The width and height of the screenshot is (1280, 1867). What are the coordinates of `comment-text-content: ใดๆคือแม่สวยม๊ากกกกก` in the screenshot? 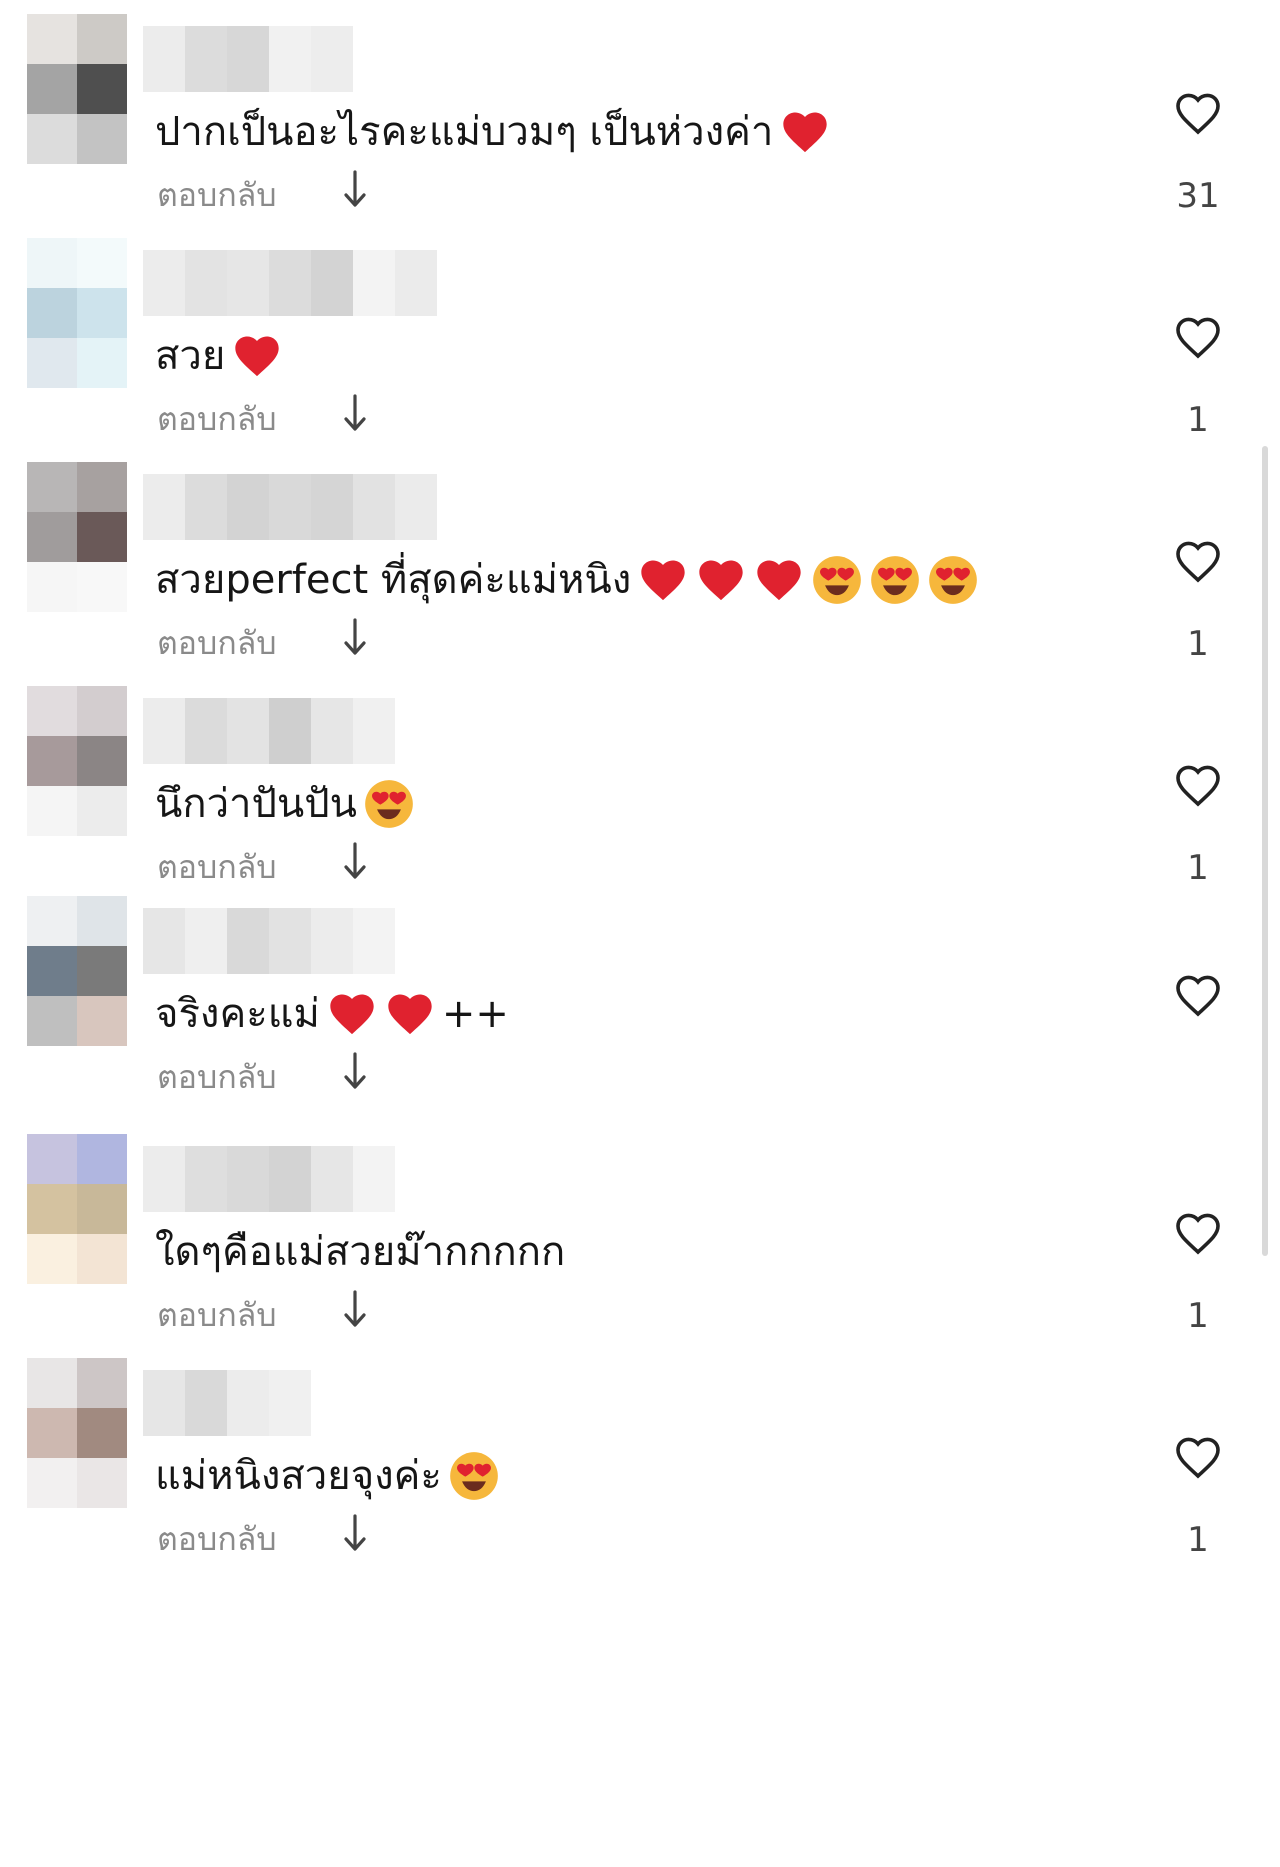 It's located at (360, 1252).